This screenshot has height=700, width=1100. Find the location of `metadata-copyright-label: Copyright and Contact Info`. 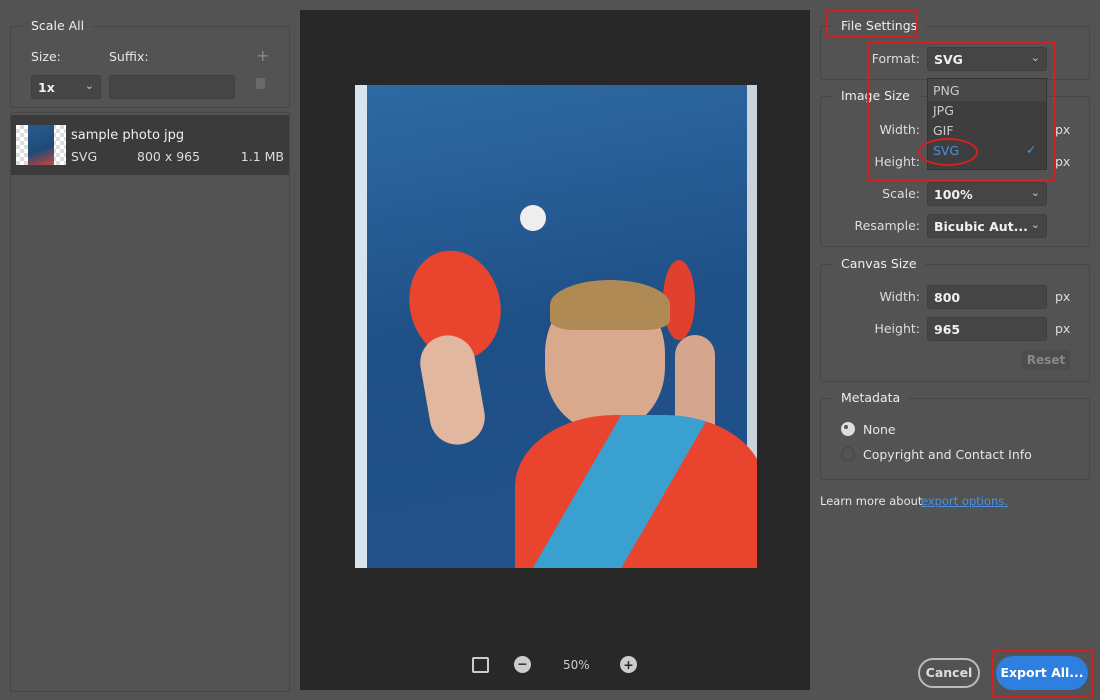

metadata-copyright-label: Copyright and Contact Info is located at coordinates (947, 454).